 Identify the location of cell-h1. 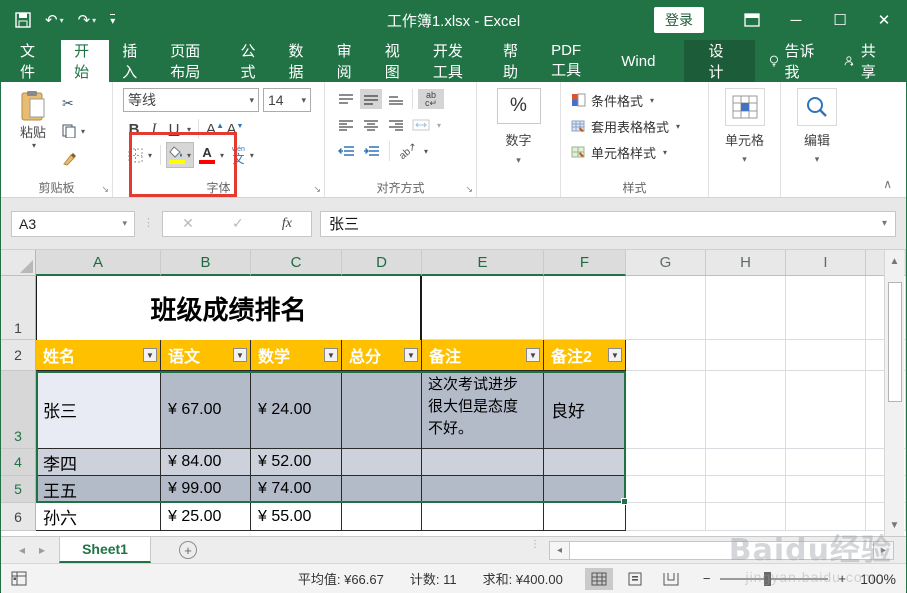
(746, 308).